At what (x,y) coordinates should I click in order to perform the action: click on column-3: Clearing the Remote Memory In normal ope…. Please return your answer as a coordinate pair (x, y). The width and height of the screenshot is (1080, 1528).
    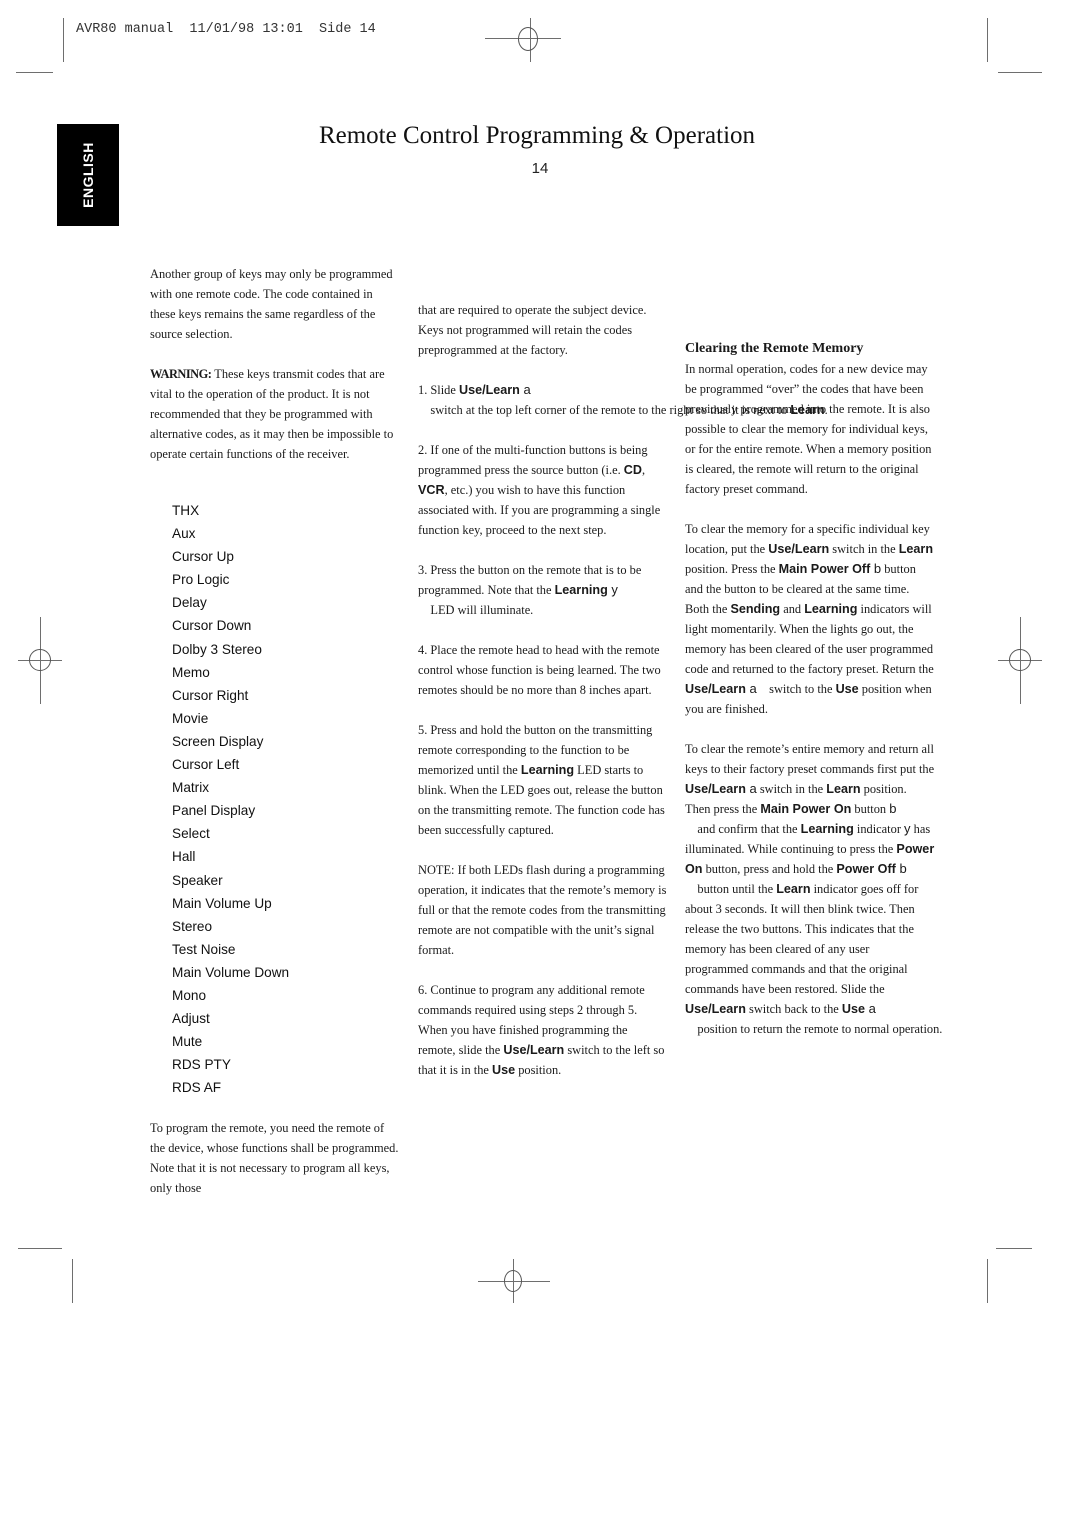
    Looking at the image, I should click on (814, 699).